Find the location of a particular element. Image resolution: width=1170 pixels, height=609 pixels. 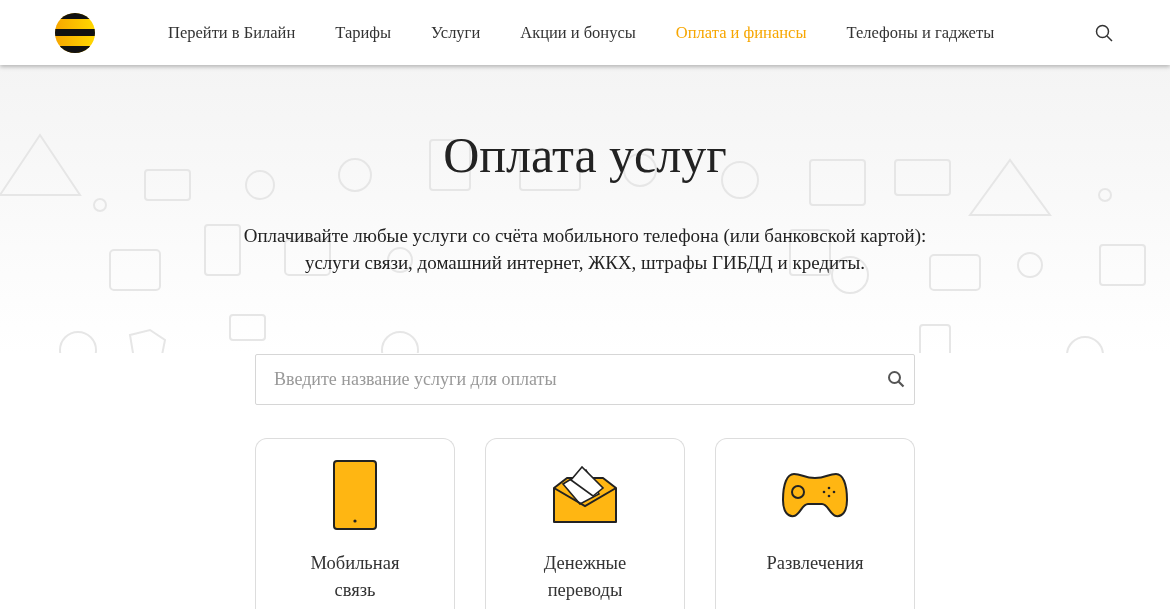

phone-icon is located at coordinates (355, 495).